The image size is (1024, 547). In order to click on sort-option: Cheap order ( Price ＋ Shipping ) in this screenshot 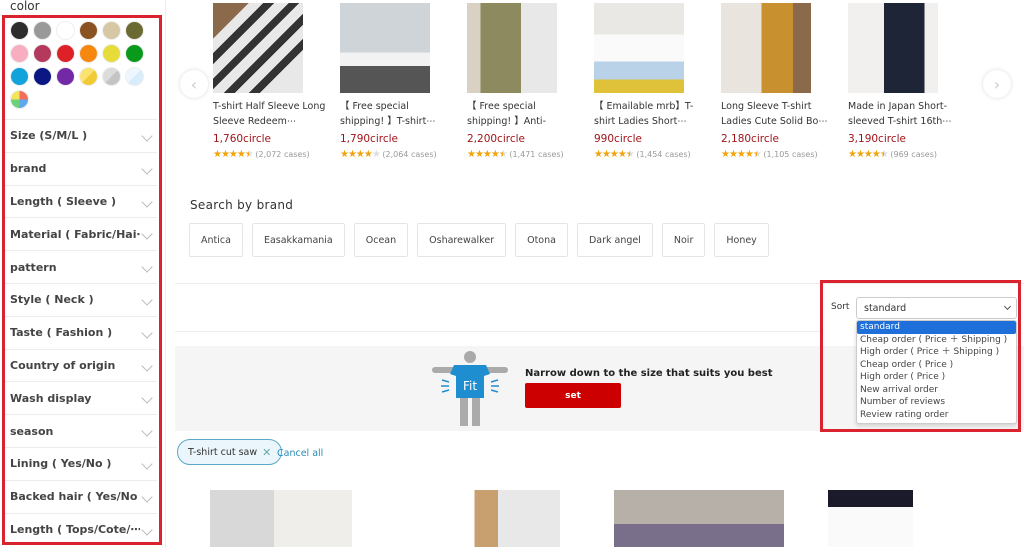, I will do `click(936, 340)`.